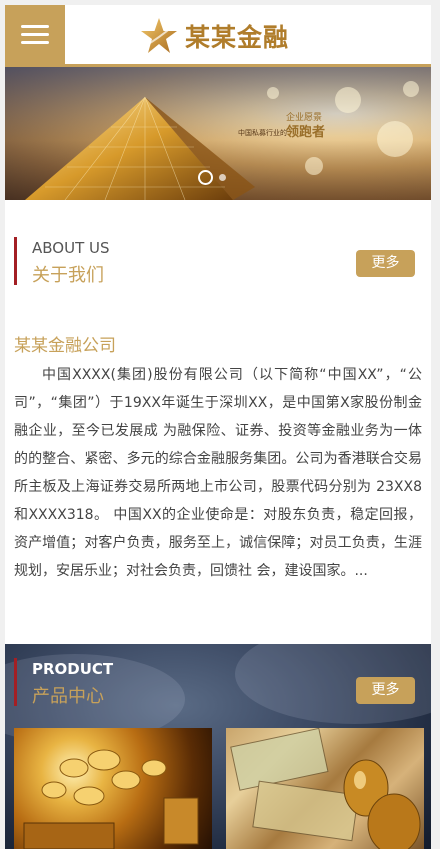 The width and height of the screenshot is (440, 849). What do you see at coordinates (65, 343) in the screenshot?
I see `company-title: 某某金融公司` at bounding box center [65, 343].